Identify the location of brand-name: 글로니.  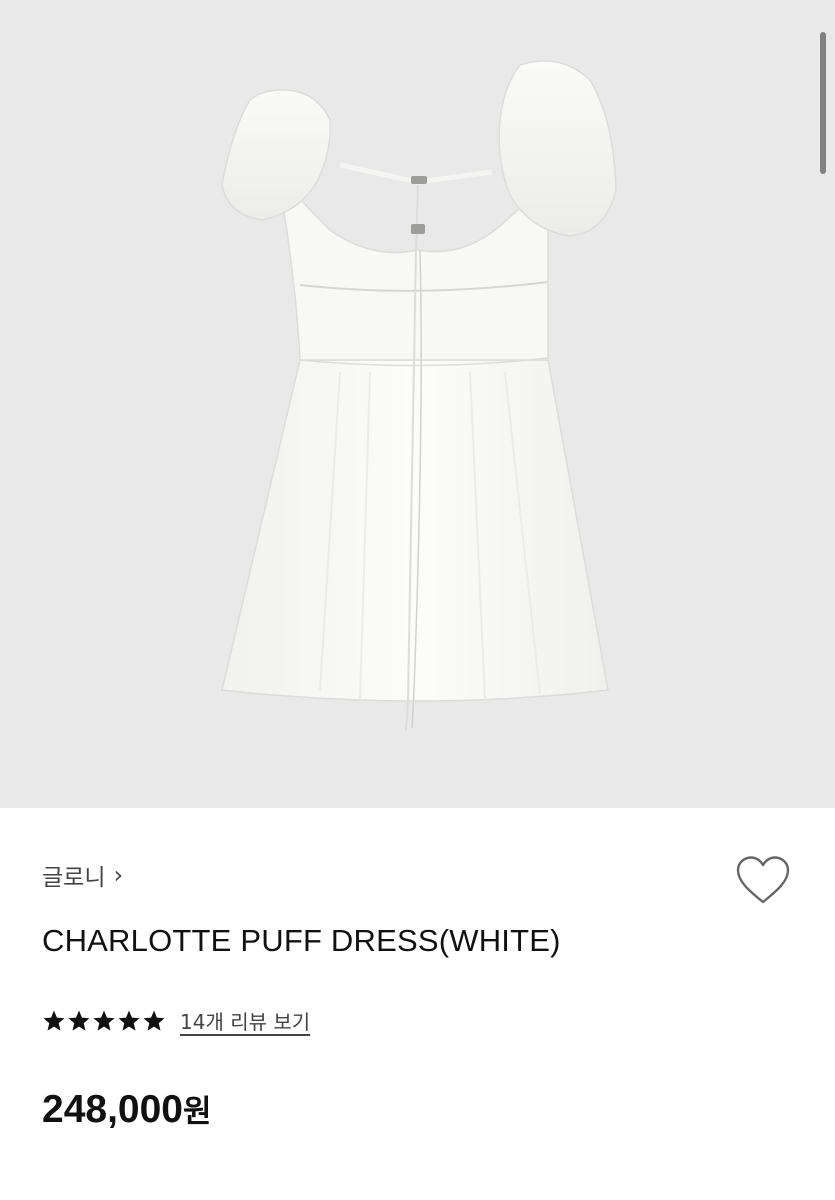
(74, 878).